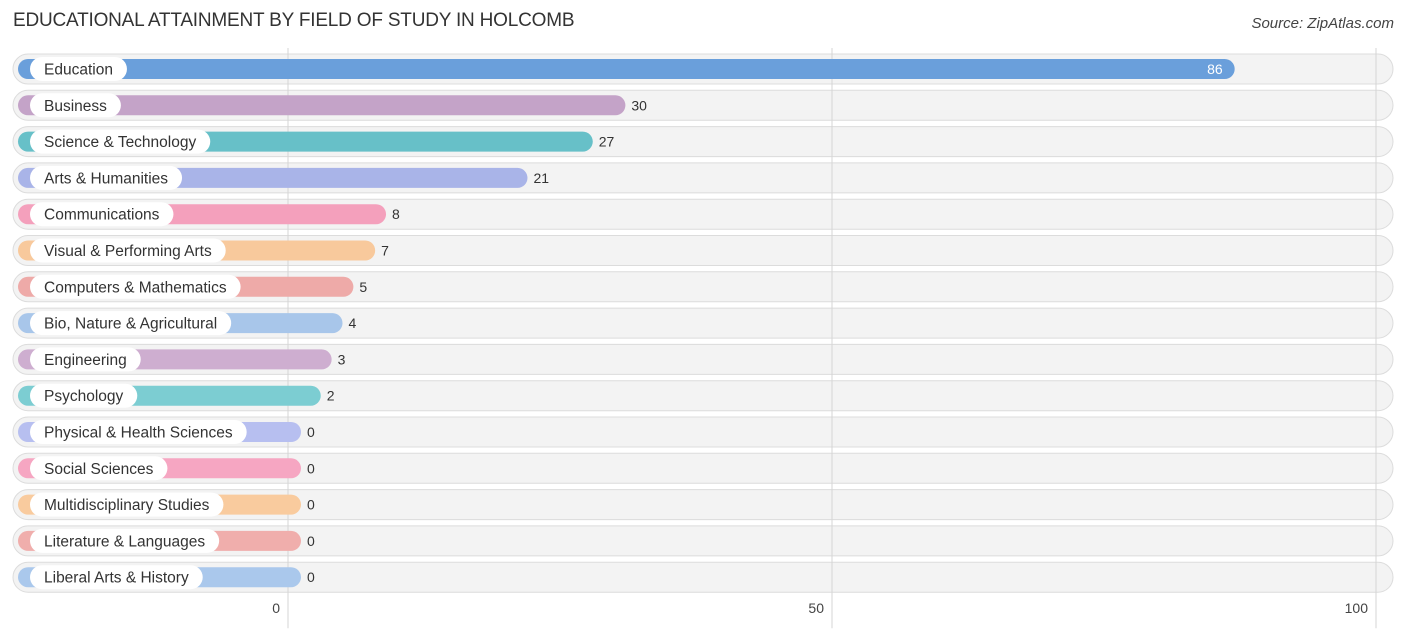 This screenshot has height=631, width=1406. Describe the element at coordinates (331, 396) in the screenshot. I see `value-label: 2` at that location.